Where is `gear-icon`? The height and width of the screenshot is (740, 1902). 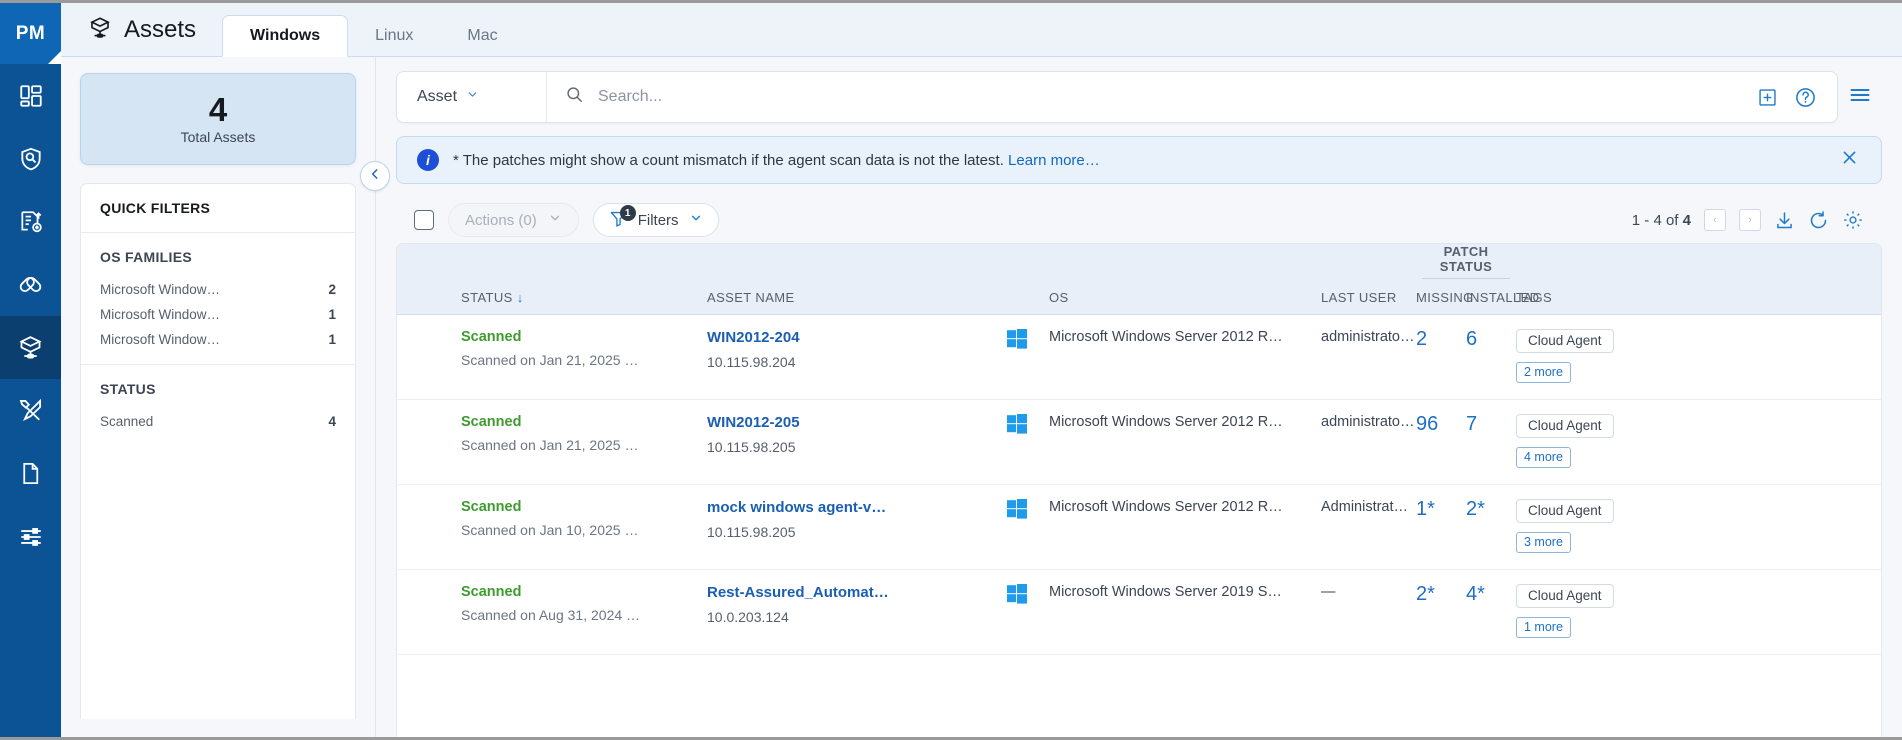
gear-icon is located at coordinates (1853, 220).